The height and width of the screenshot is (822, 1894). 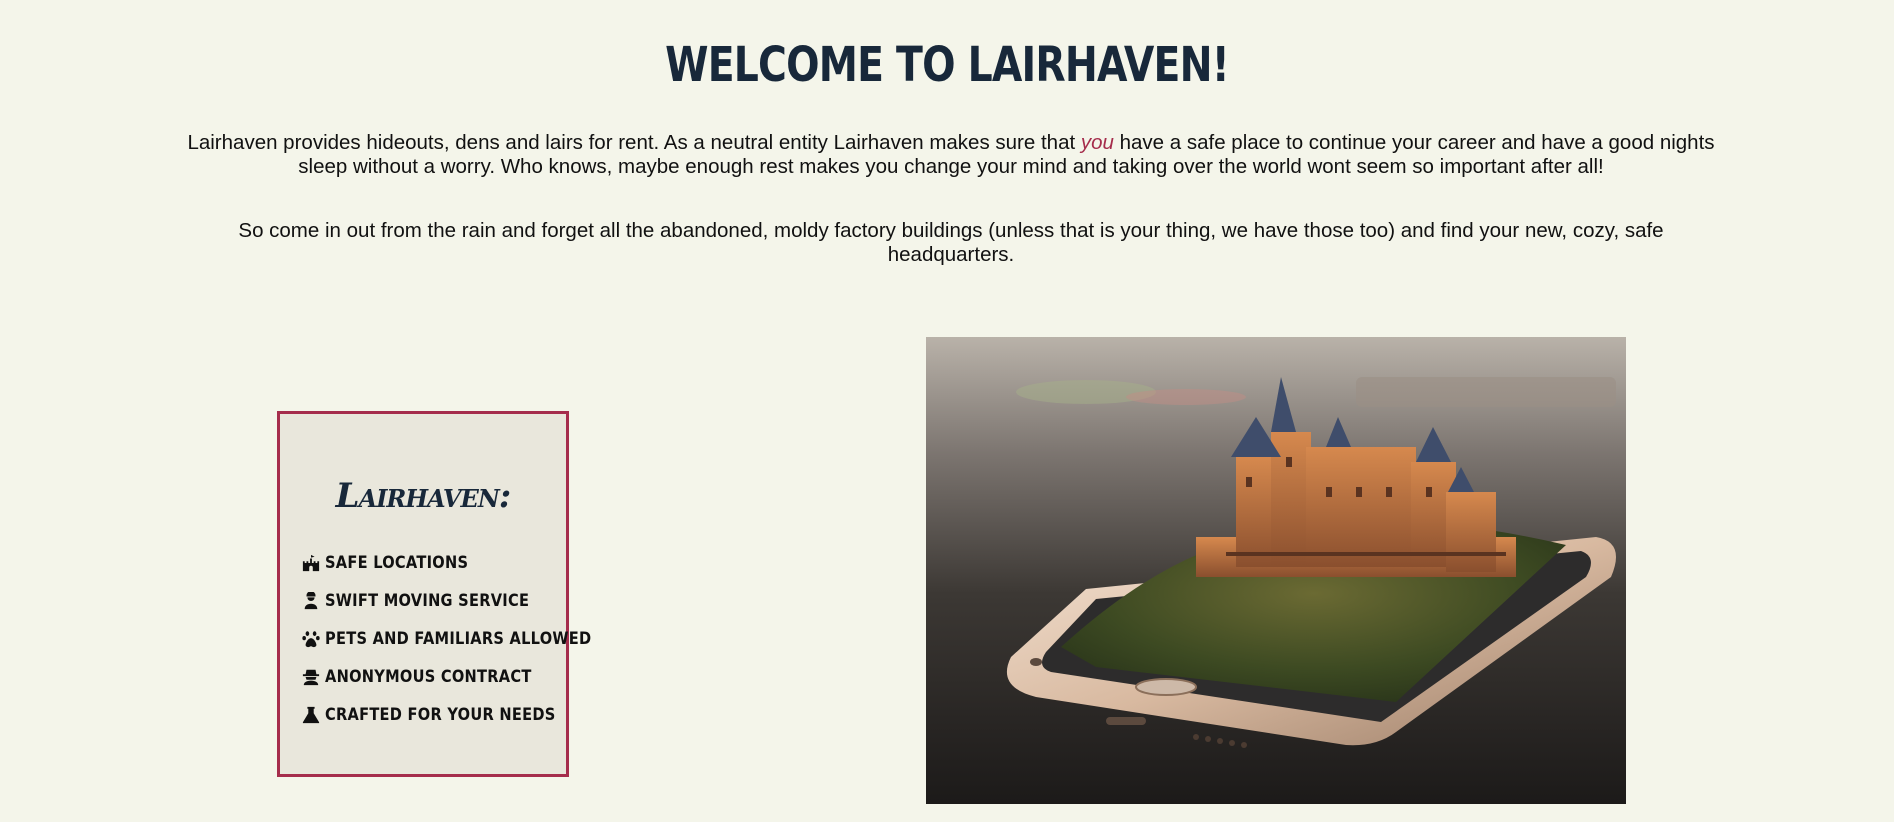 I want to click on feature-label: Swift moving service, so click(x=427, y=601).